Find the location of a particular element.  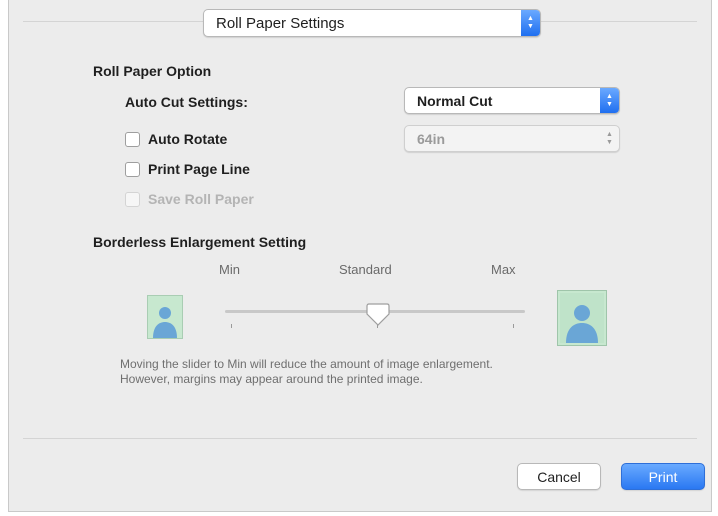

print-page-line-checkbox is located at coordinates (132, 169).